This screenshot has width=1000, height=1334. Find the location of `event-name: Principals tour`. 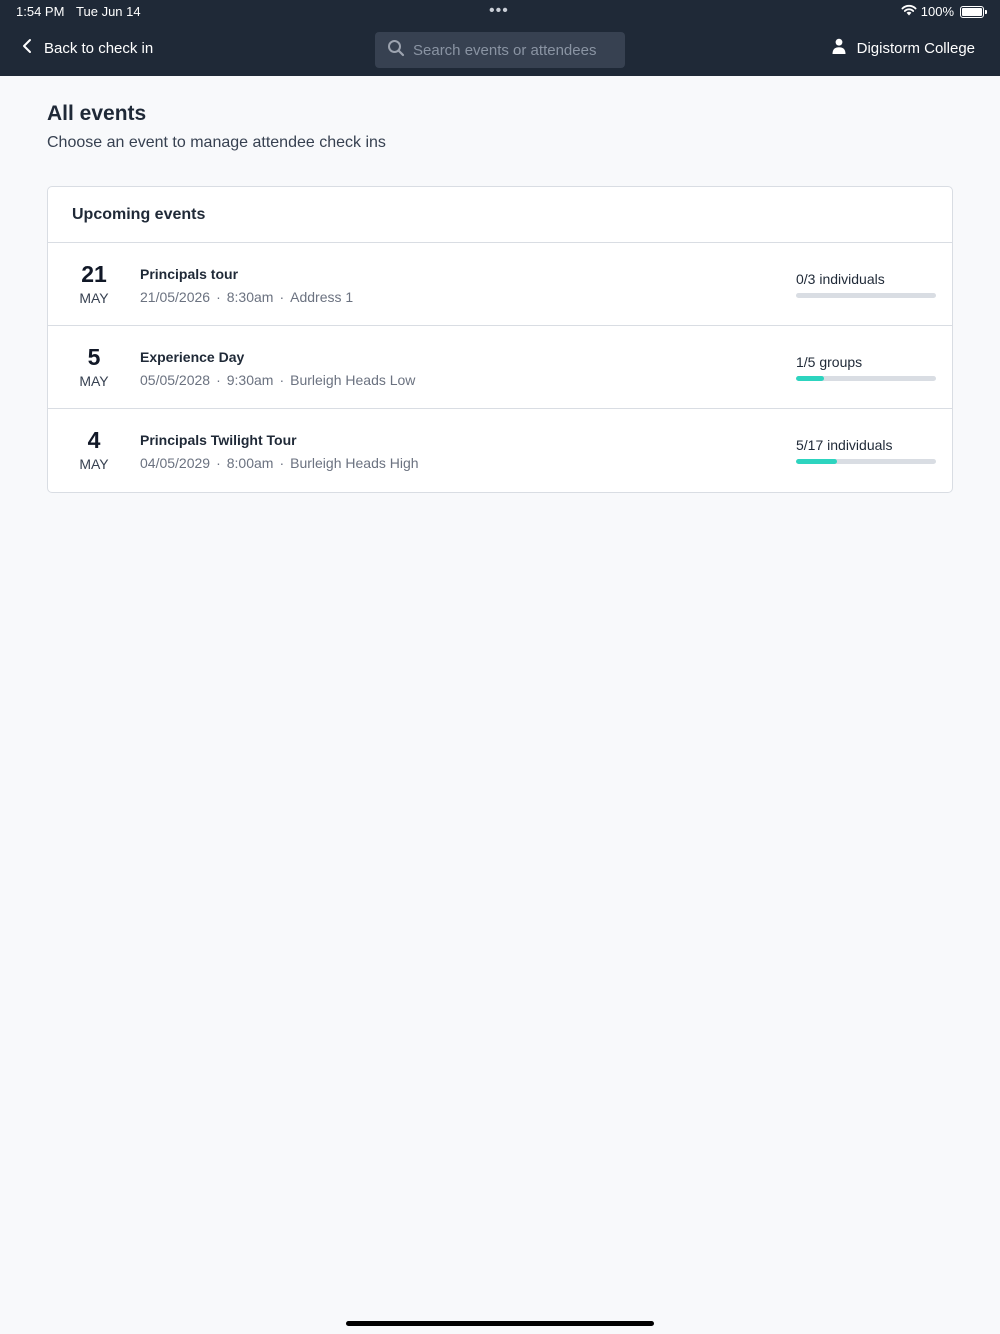

event-name: Principals tour is located at coordinates (189, 274).